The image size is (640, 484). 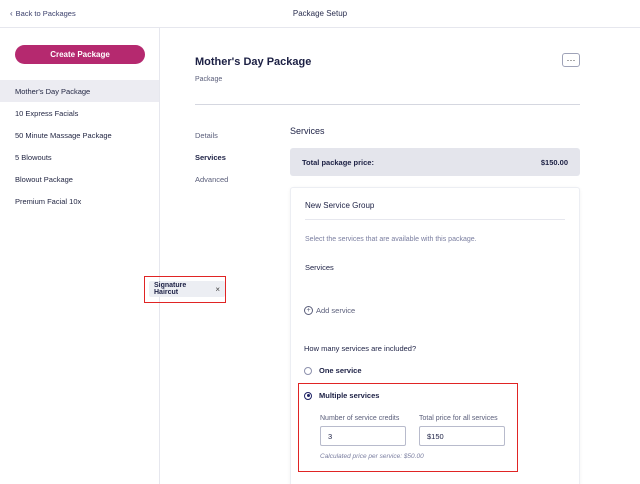 I want to click on package-item-massage: 50 Minute Massage Package, so click(x=79, y=135).